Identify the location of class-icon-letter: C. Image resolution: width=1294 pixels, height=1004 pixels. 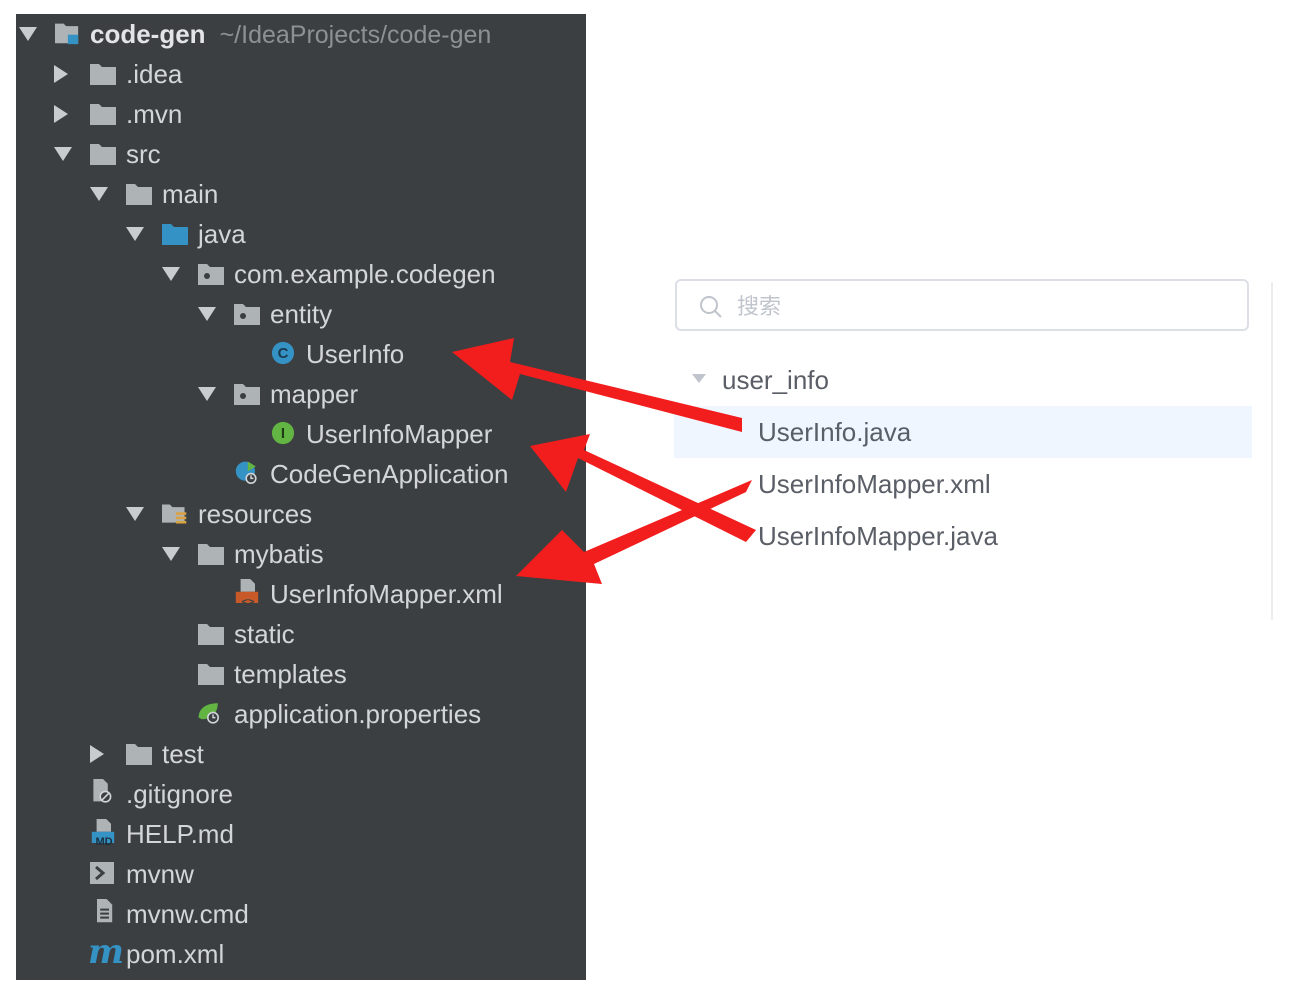
(283, 353).